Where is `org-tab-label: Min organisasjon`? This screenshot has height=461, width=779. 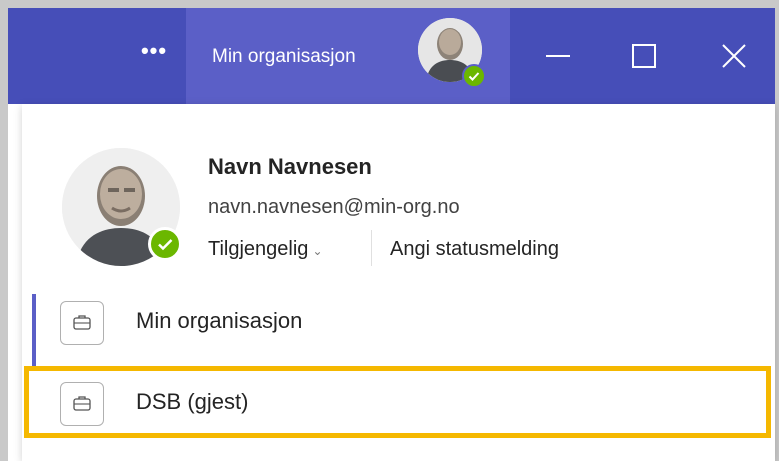 org-tab-label: Min organisasjon is located at coordinates (284, 56).